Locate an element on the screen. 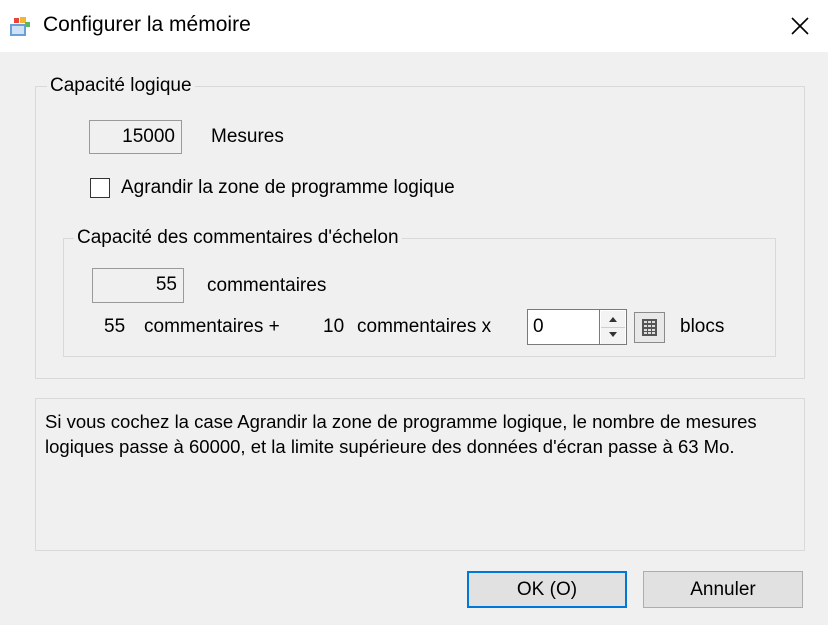 This screenshot has width=828, height=625. base-comments-count: 55 is located at coordinates (115, 326).